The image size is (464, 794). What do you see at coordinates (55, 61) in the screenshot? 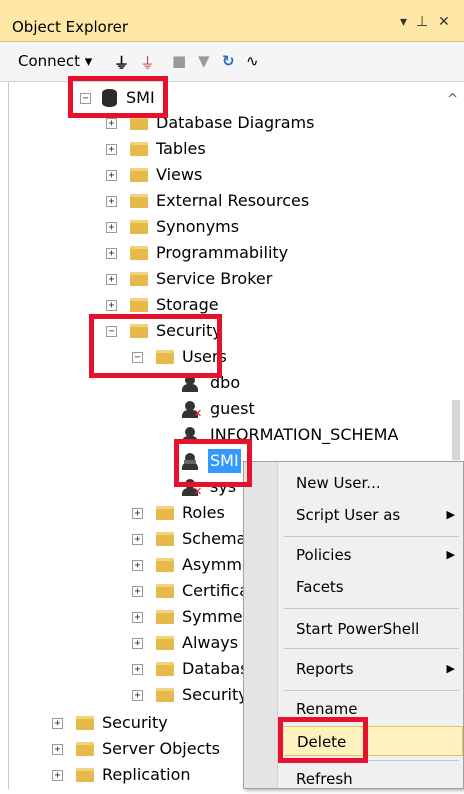
I see `connect-button: Connect ▾` at bounding box center [55, 61].